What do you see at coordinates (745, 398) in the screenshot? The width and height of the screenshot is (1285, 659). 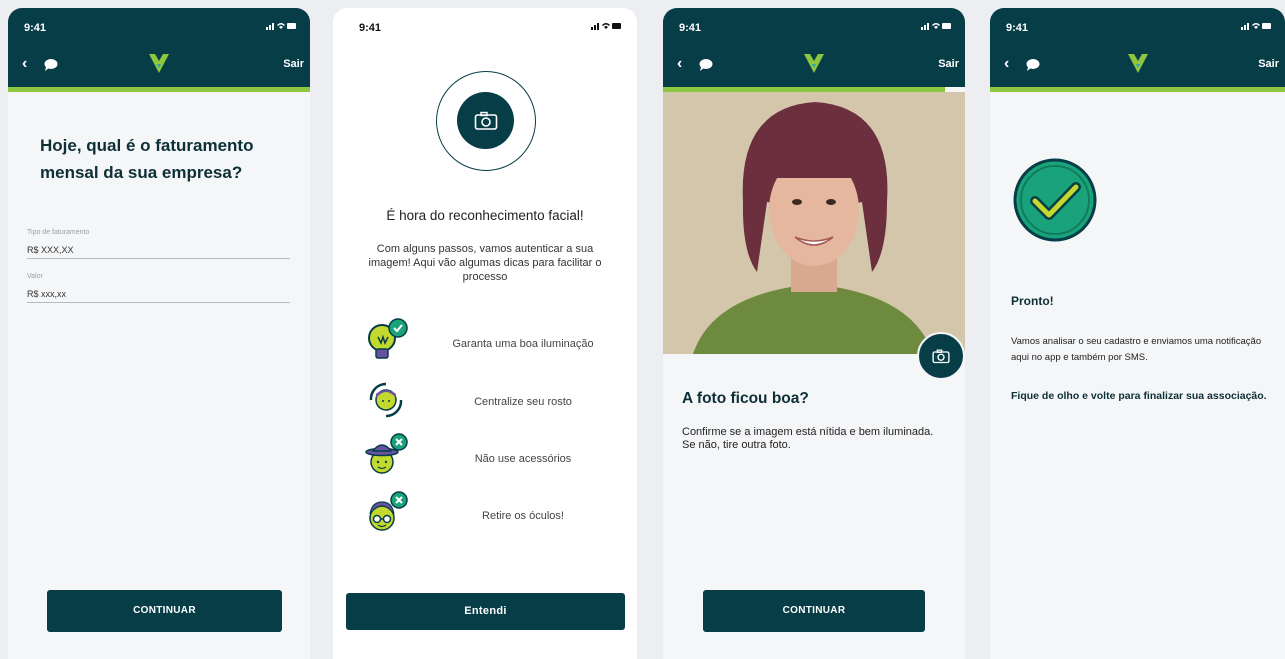 I see `page-title: A foto ficou boa?` at bounding box center [745, 398].